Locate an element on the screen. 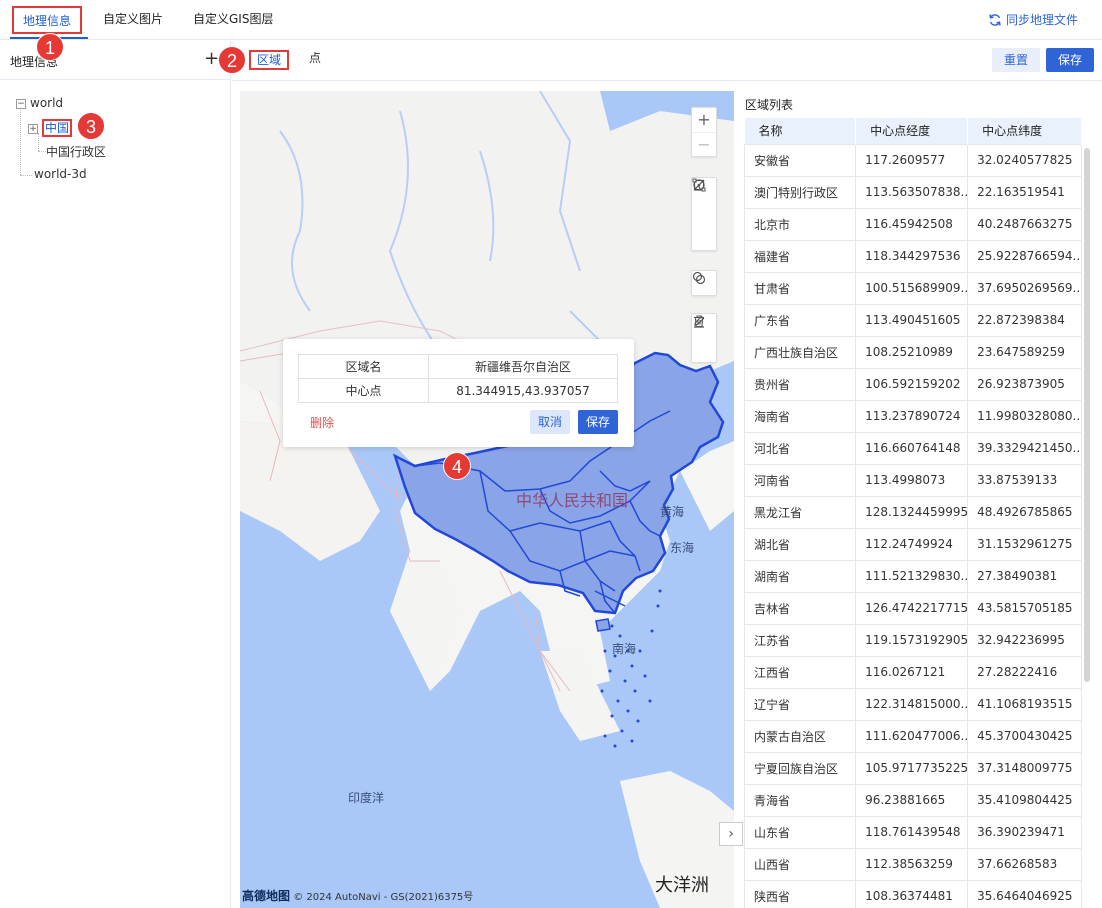  table-row: 北京市 116.45942508 40.2487663275 is located at coordinates (912, 224).